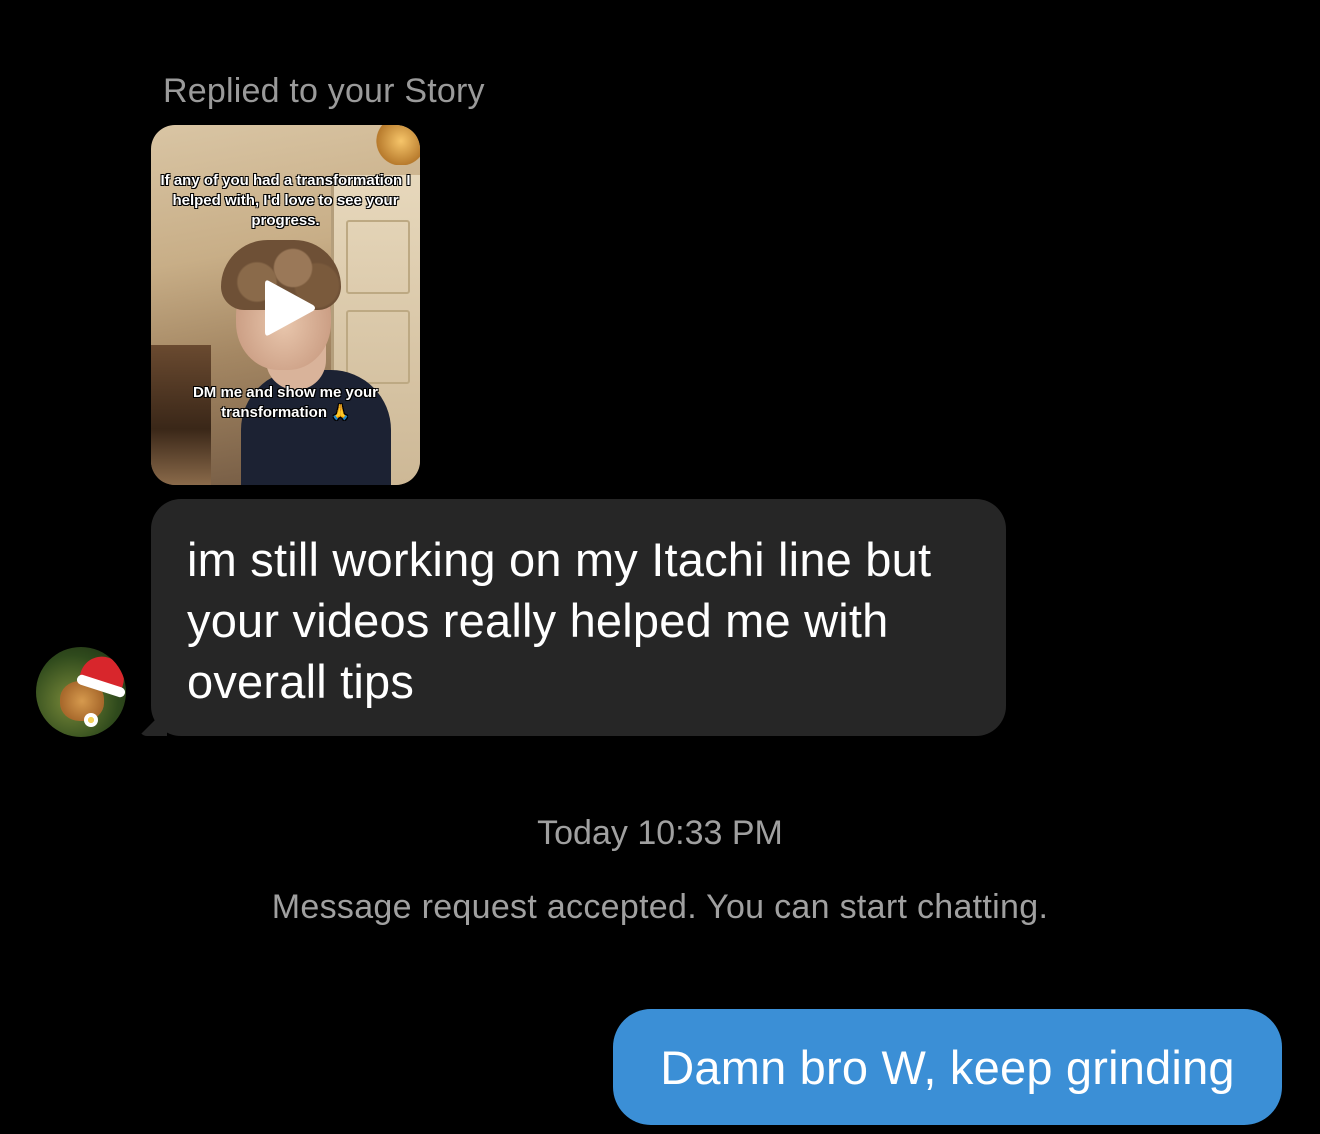 The width and height of the screenshot is (1320, 1134). What do you see at coordinates (660, 833) in the screenshot?
I see `message-timestamp: Today 10:33 PM` at bounding box center [660, 833].